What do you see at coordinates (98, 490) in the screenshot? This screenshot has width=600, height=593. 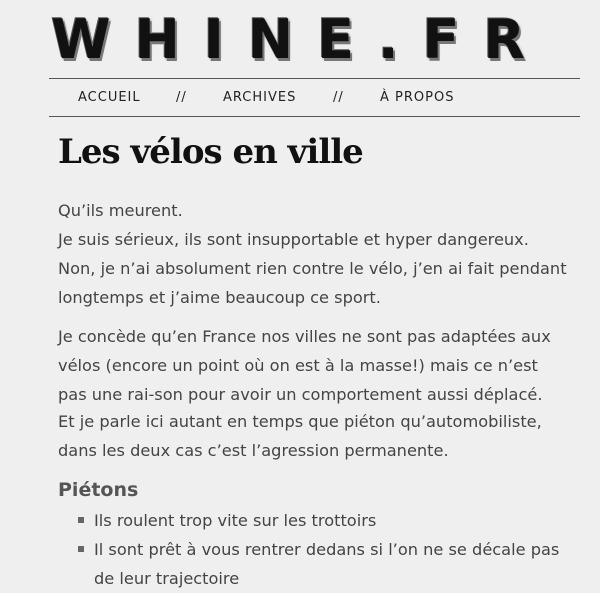 I see `section-title: Piétons` at bounding box center [98, 490].